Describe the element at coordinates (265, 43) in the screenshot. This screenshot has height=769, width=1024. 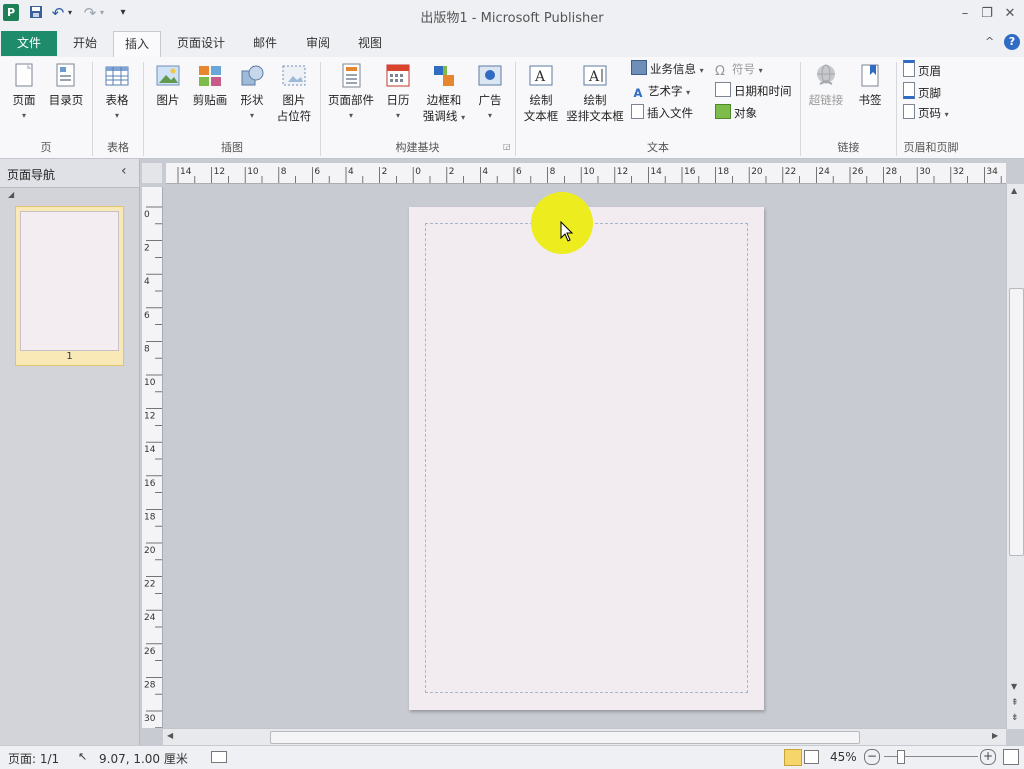
I see `tab-mailings: 邮件` at that location.